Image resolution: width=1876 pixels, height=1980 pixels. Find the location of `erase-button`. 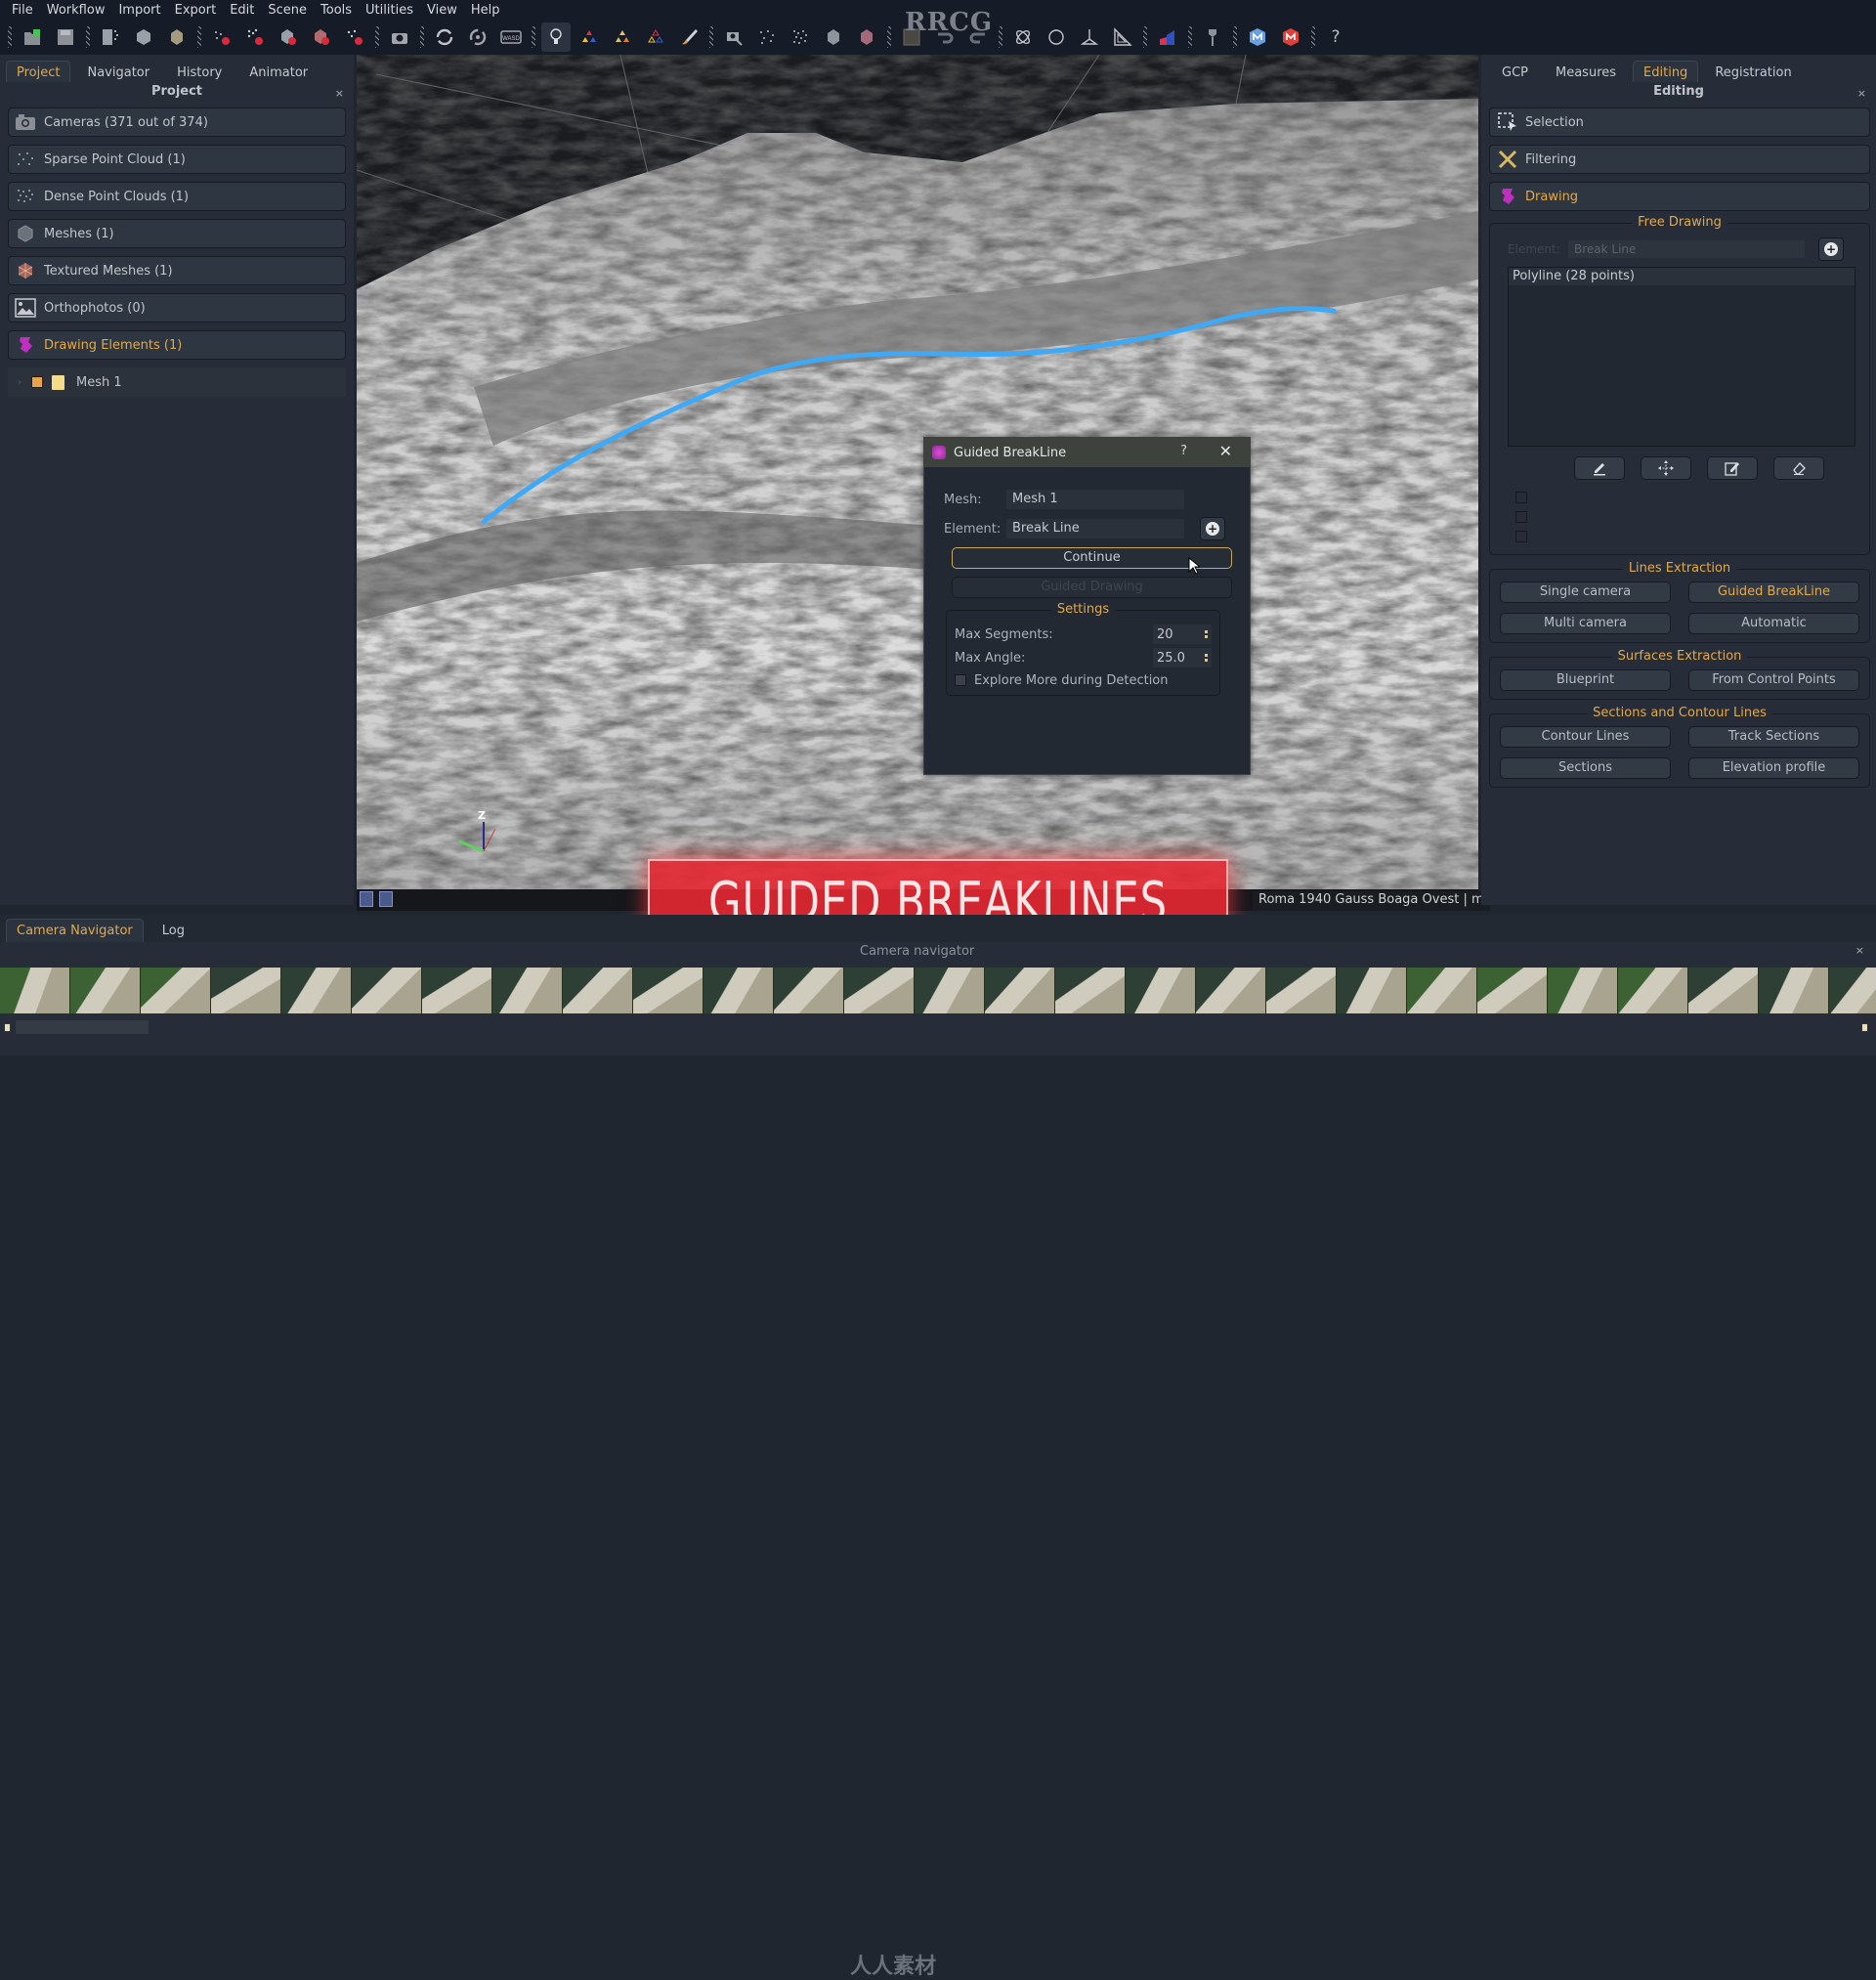

erase-button is located at coordinates (1798, 468).